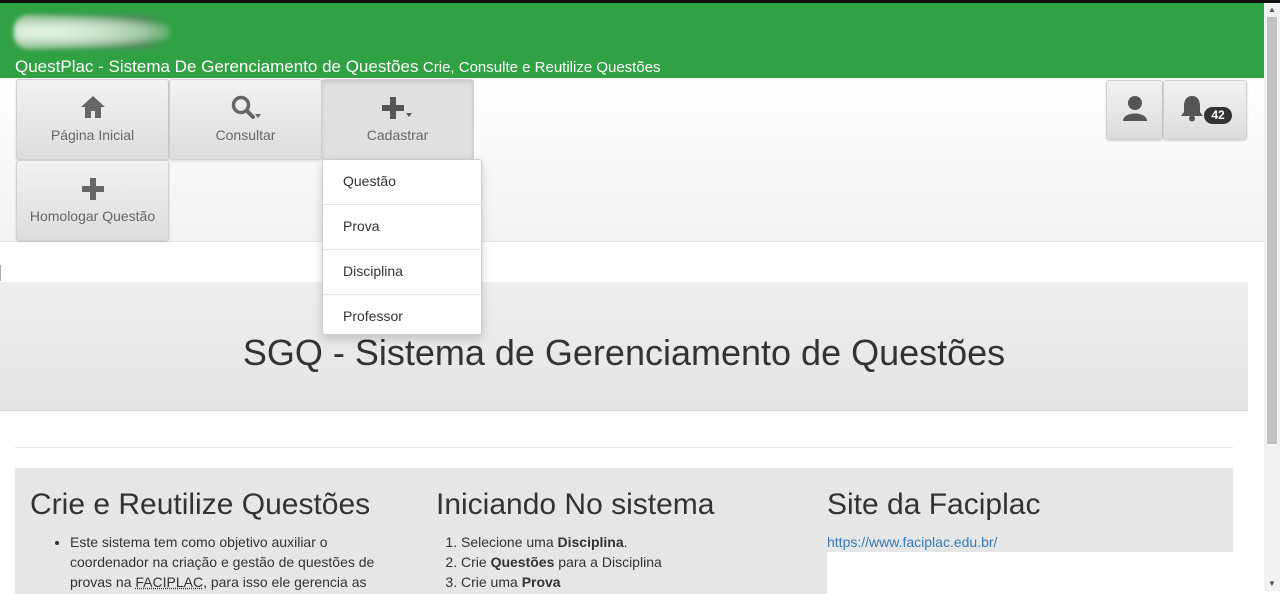 Image resolution: width=1280 pixels, height=594 pixels. I want to click on menu-item-professor: Professor, so click(402, 317).